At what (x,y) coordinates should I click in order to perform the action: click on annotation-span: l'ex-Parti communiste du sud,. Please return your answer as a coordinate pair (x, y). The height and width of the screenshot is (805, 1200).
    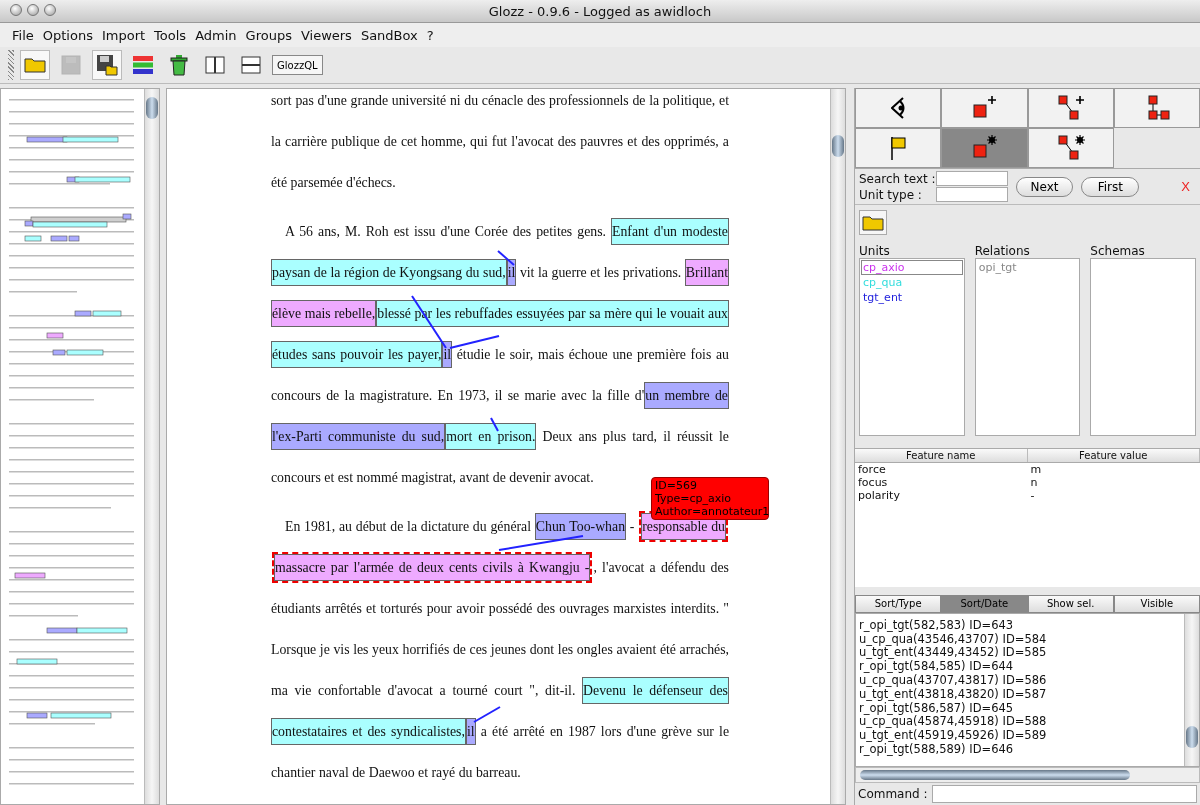
    Looking at the image, I should click on (358, 436).